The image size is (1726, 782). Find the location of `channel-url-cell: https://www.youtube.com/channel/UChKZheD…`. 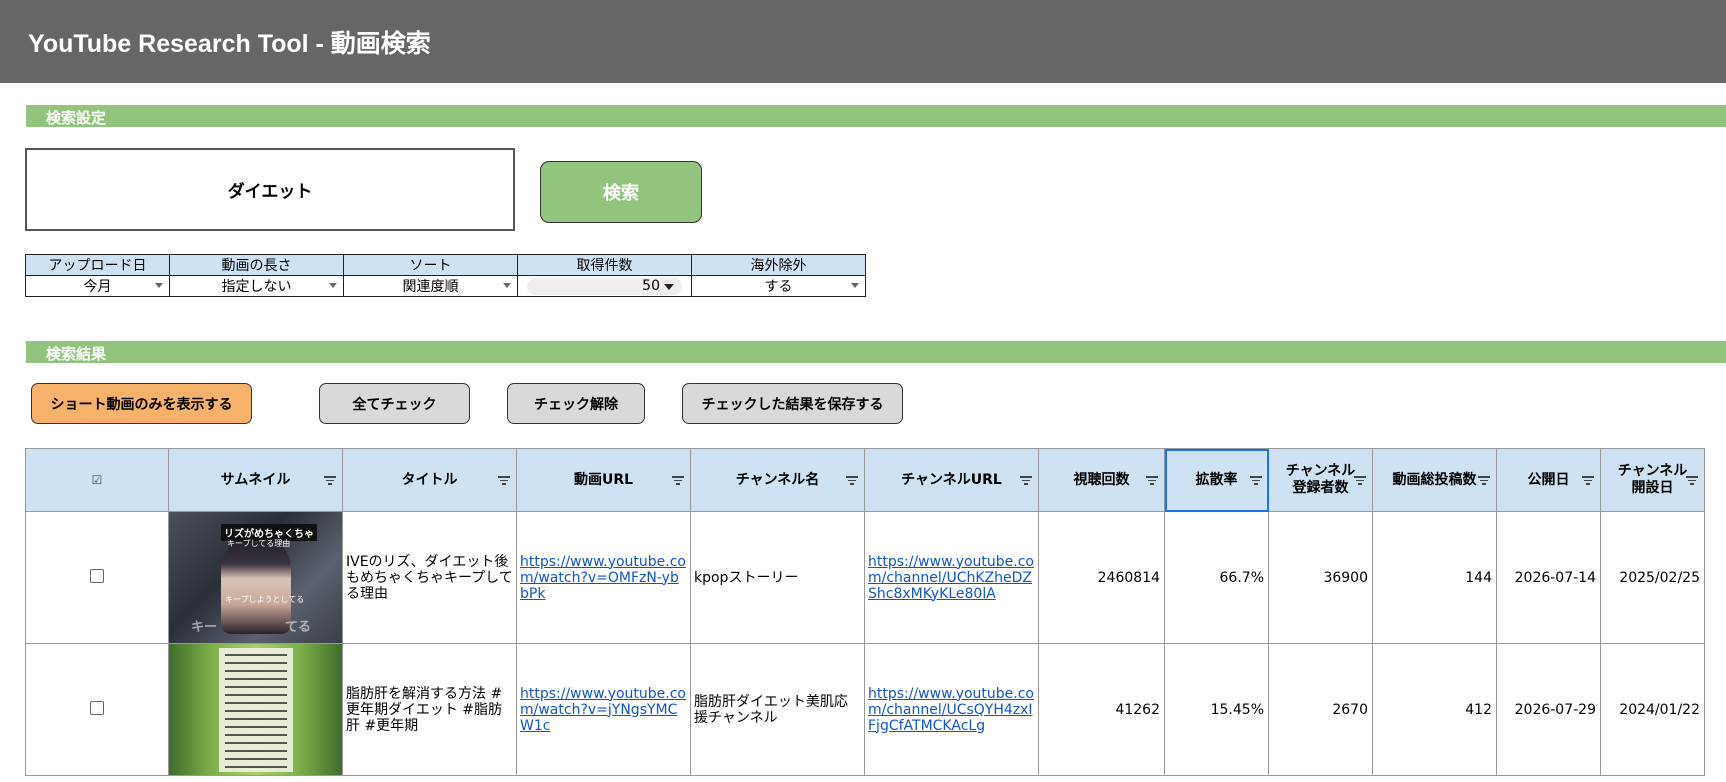

channel-url-cell: https://www.youtube.com/channel/UChKZheD… is located at coordinates (951, 577).